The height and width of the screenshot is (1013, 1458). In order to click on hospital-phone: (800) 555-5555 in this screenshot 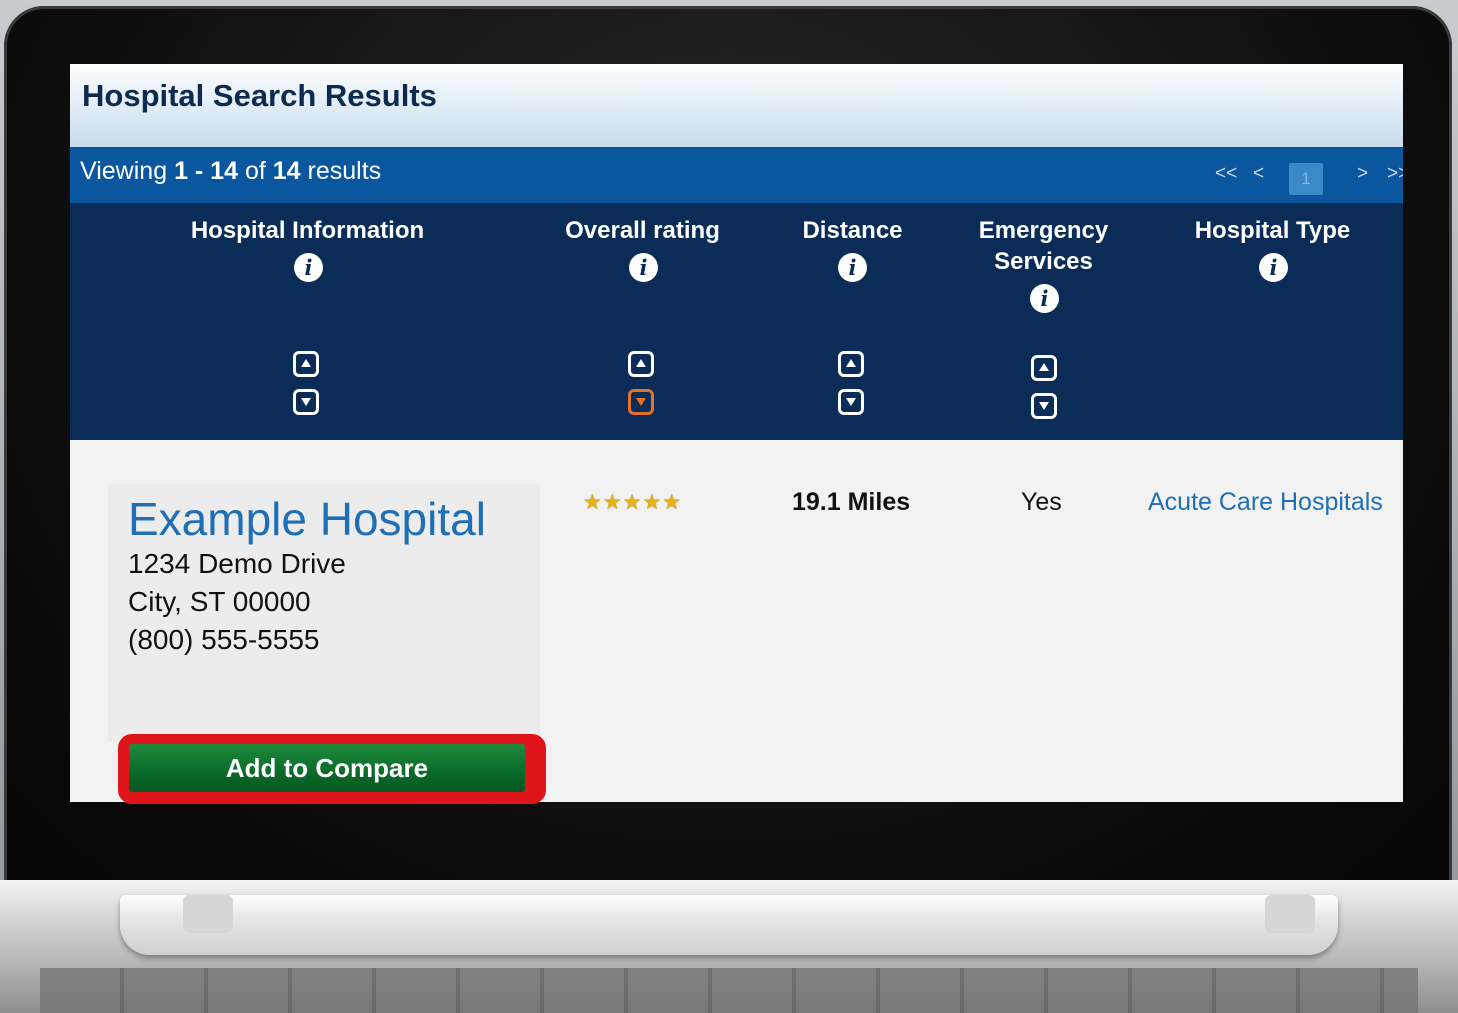, I will do `click(224, 639)`.